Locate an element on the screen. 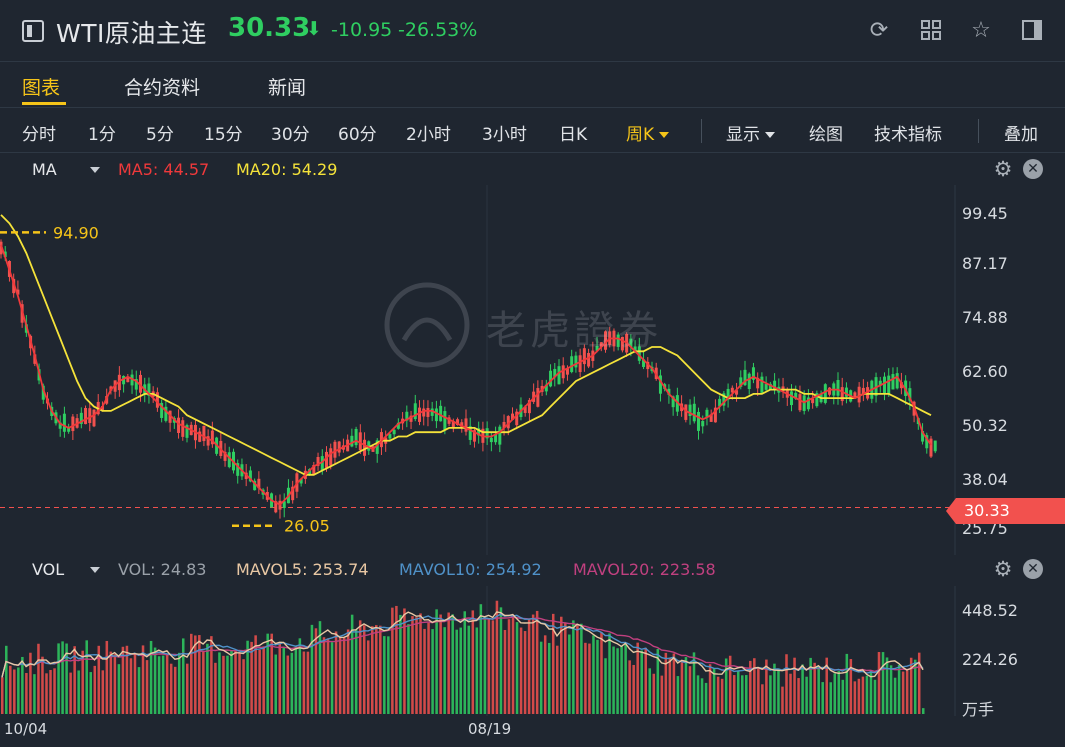 This screenshot has height=747, width=1065. tab-contract-info: 合约资料 is located at coordinates (162, 86).